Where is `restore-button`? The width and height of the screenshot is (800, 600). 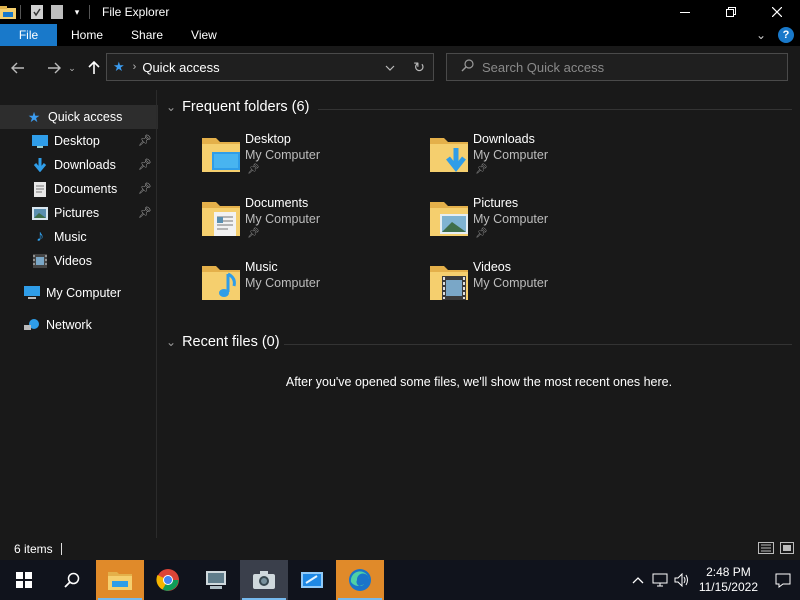
restore-button is located at coordinates (731, 12).